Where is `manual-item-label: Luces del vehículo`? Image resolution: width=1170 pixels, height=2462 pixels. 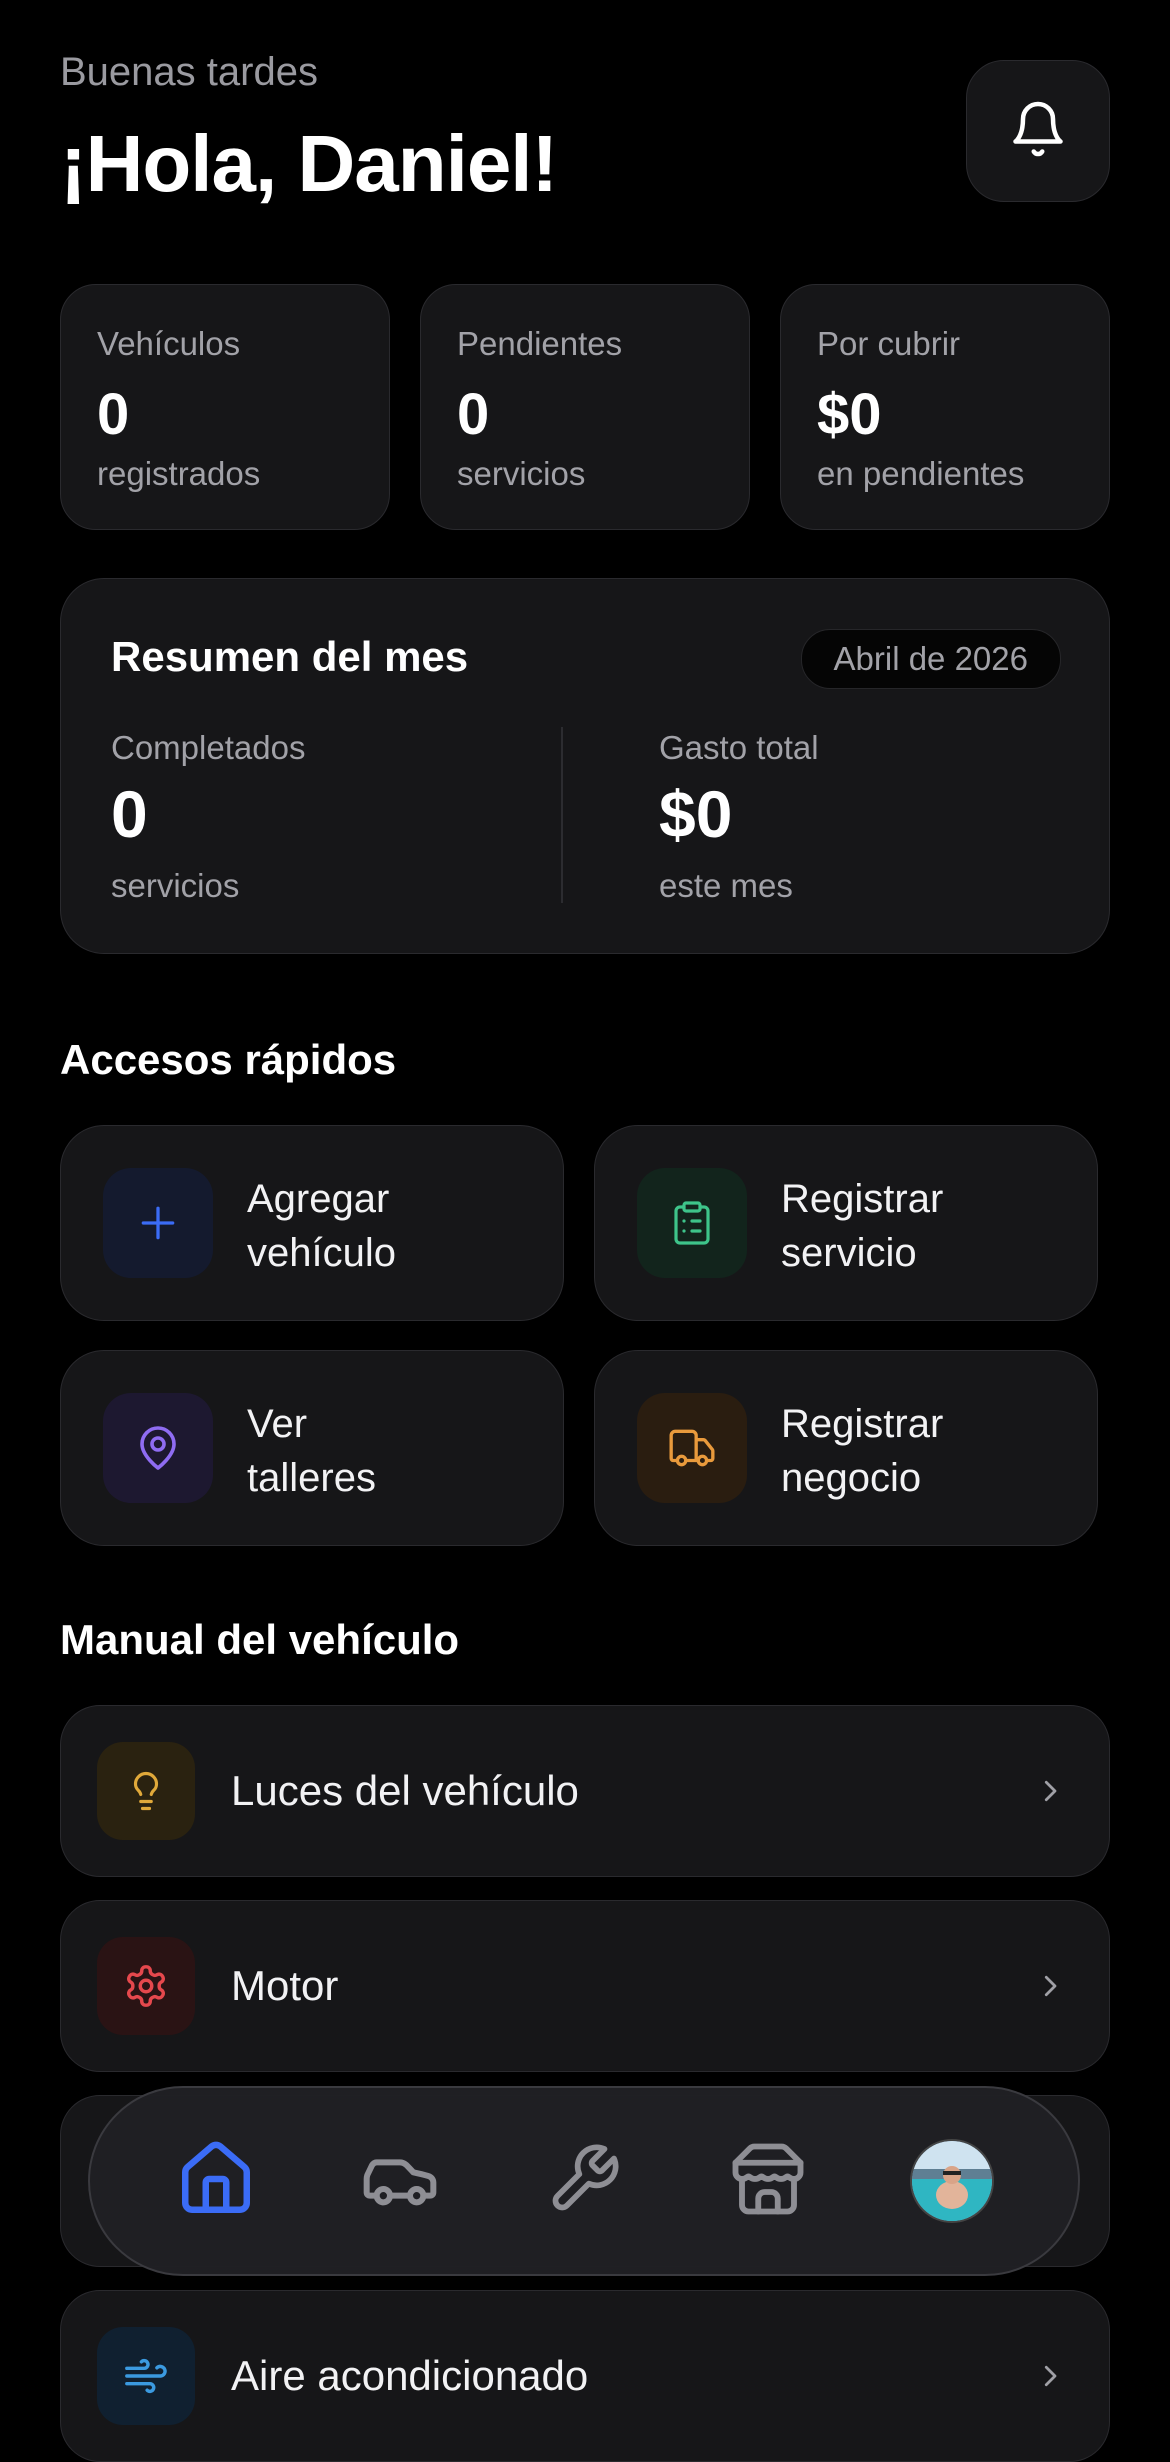 manual-item-label: Luces del vehículo is located at coordinates (405, 1790).